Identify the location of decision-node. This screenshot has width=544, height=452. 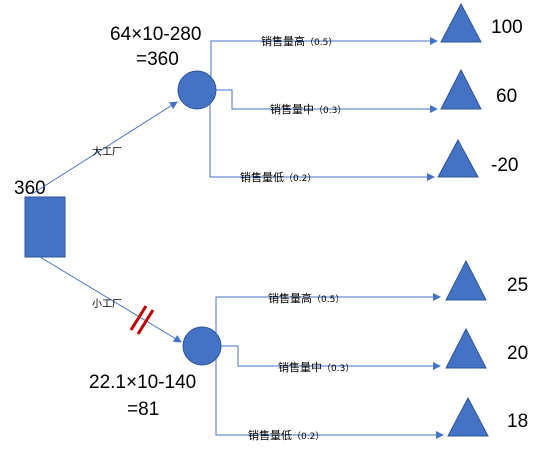
(45, 227).